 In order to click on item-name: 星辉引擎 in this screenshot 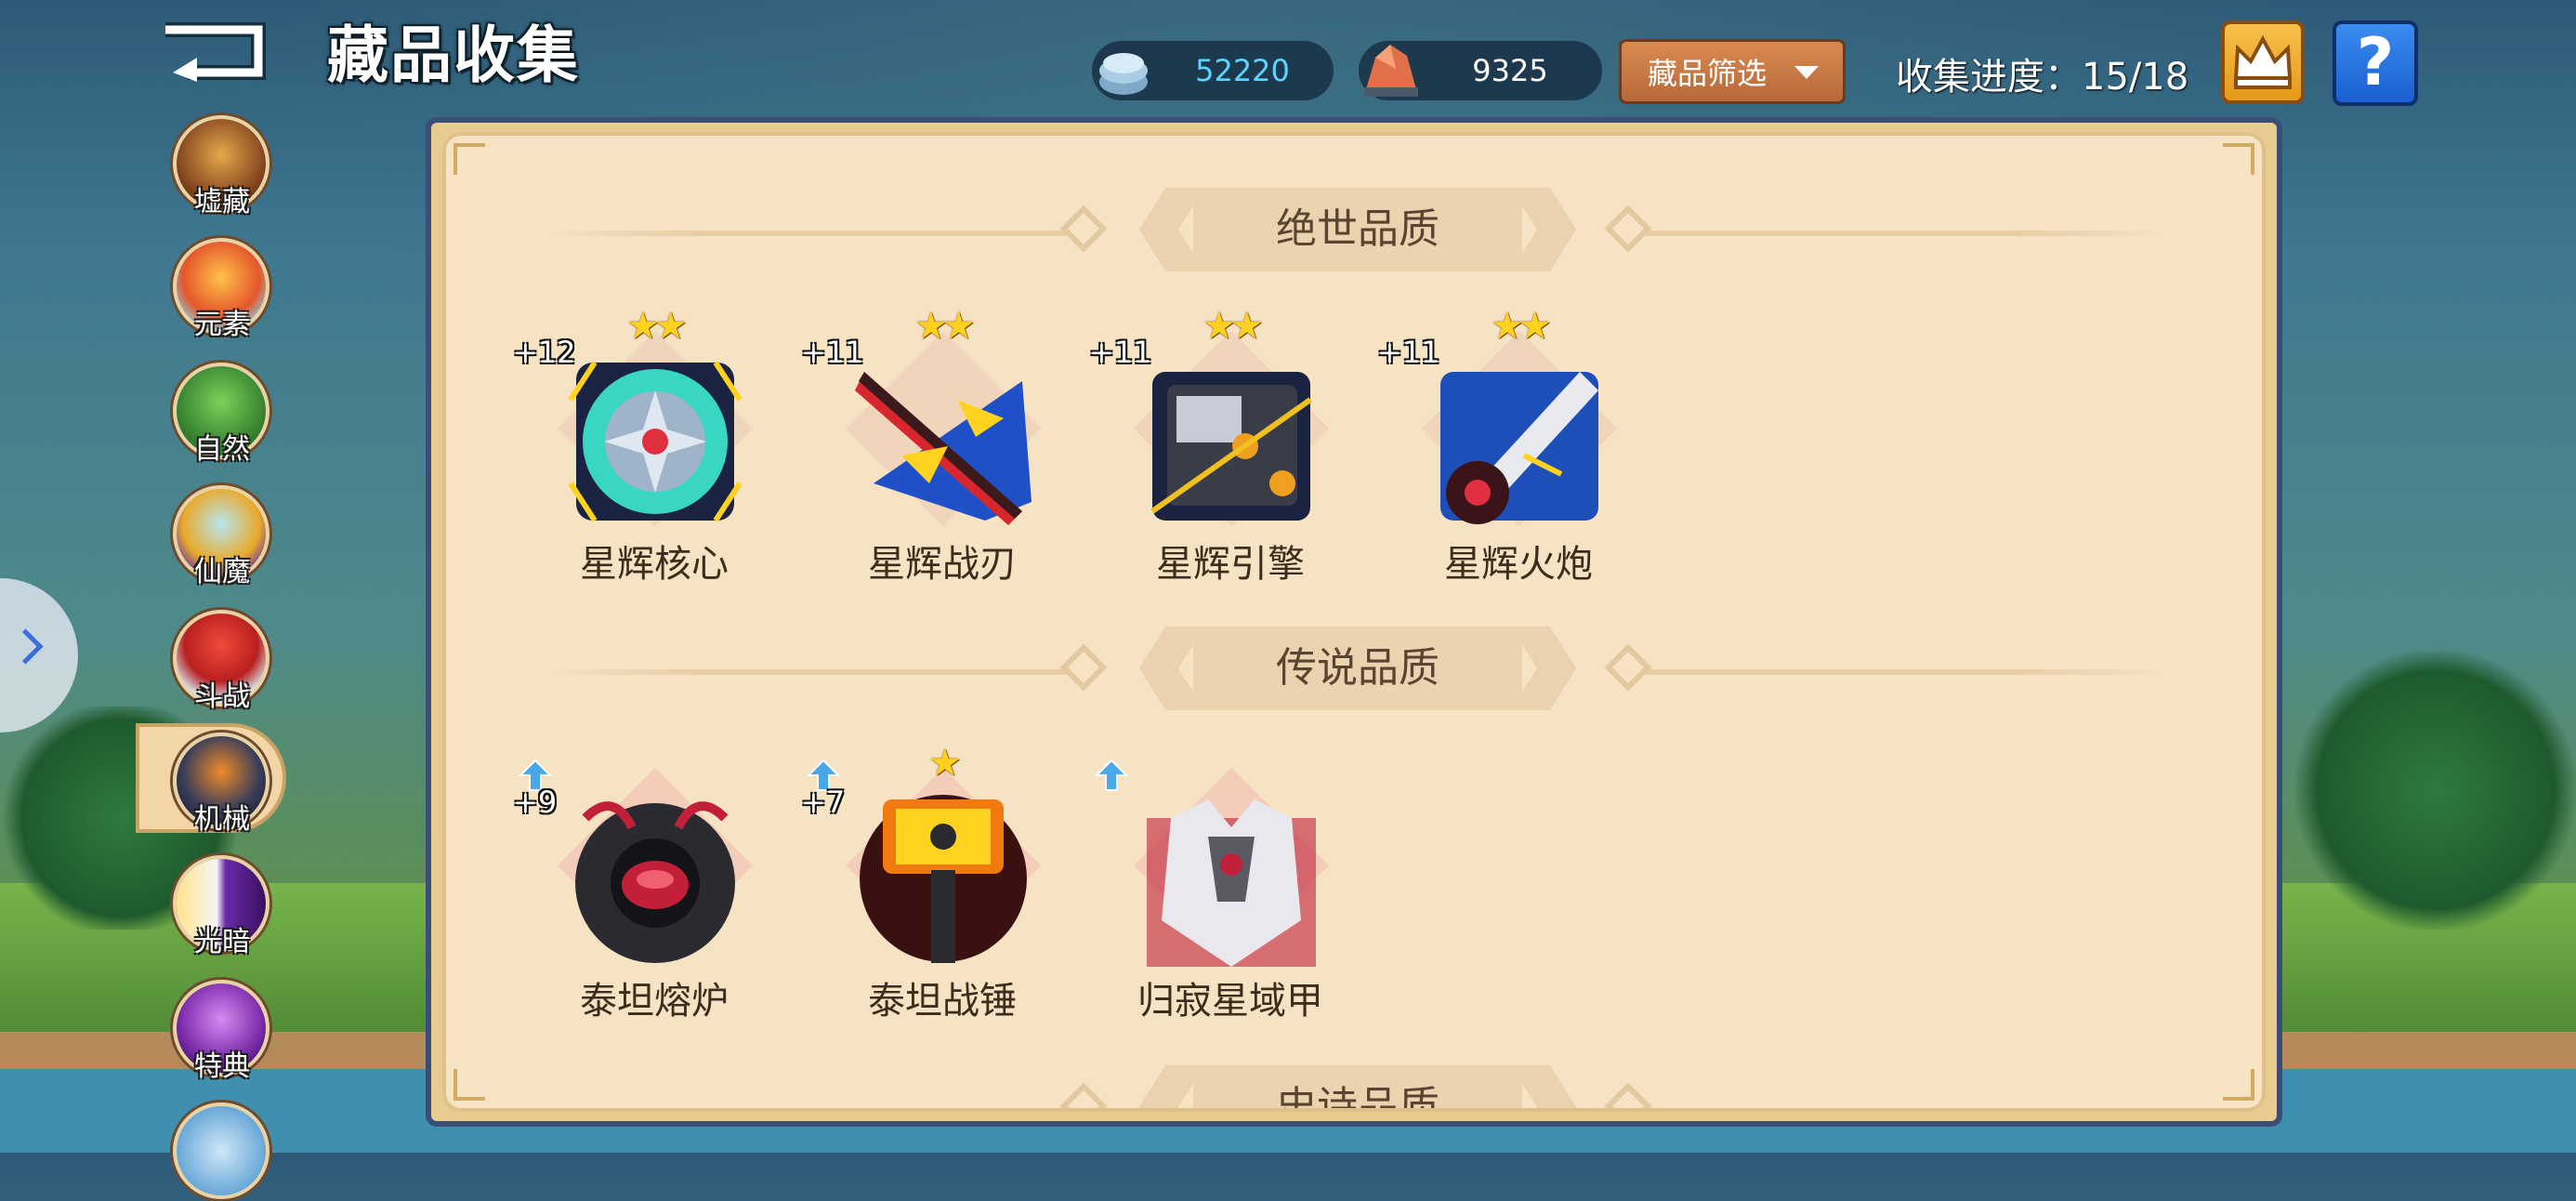, I will do `click(1230, 564)`.